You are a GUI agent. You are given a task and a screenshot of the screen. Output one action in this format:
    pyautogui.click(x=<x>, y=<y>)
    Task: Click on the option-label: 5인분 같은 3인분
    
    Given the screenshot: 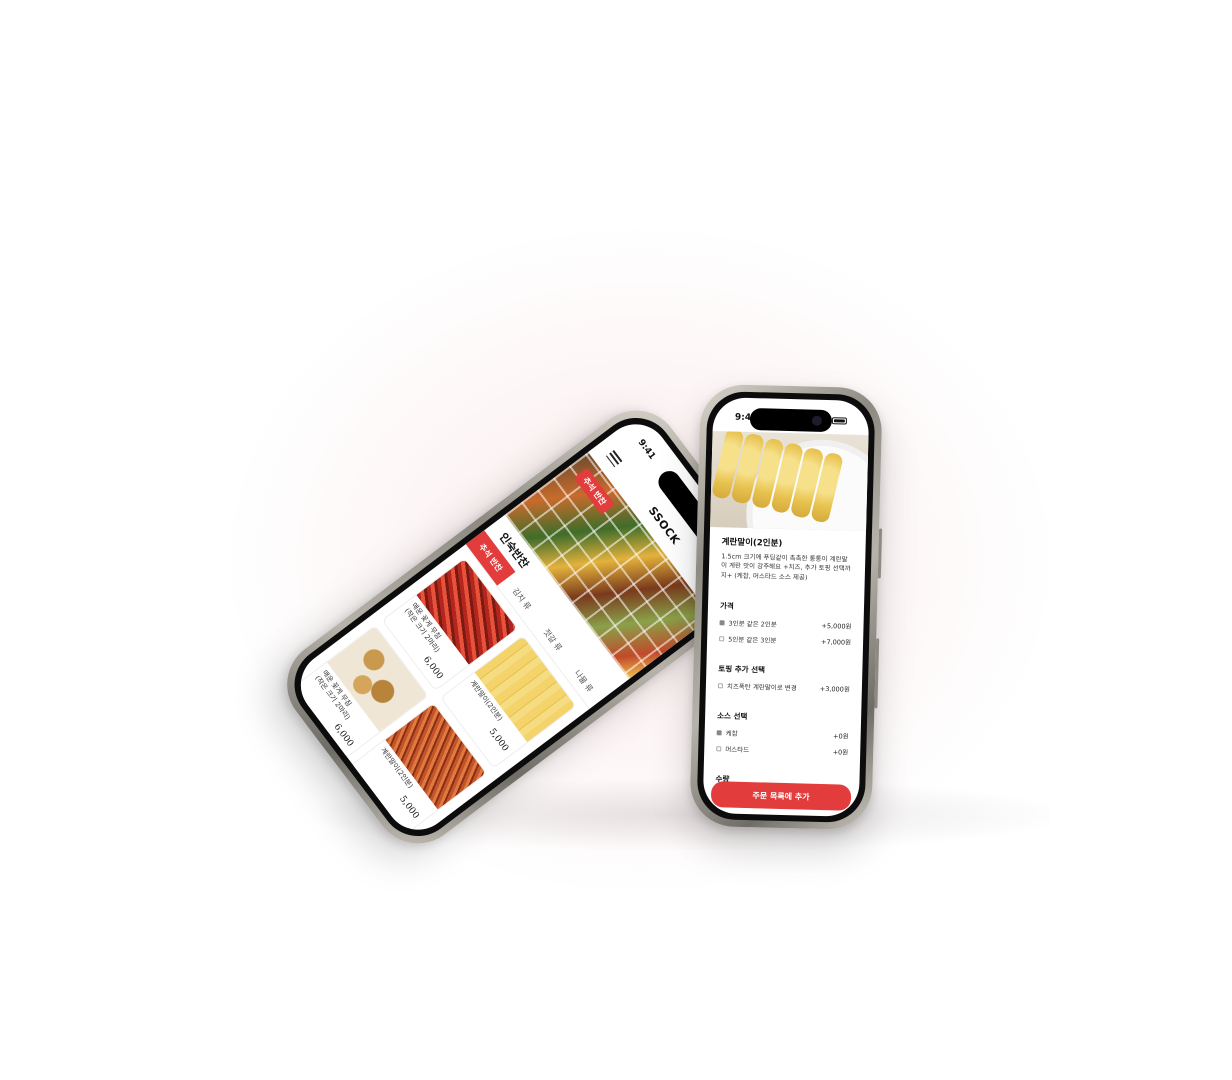 What is the action you would take?
    pyautogui.click(x=752, y=640)
    